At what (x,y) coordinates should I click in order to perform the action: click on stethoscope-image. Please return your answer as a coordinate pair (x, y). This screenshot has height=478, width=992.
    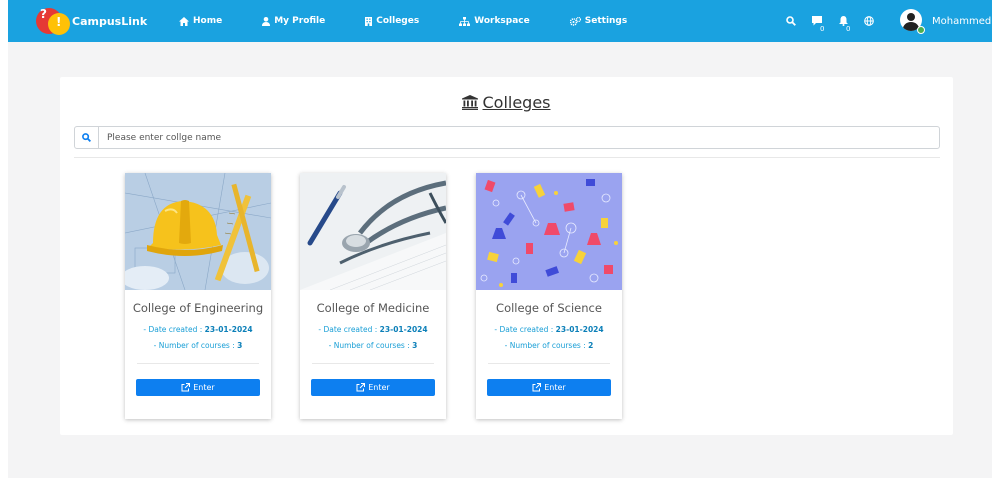
    Looking at the image, I should click on (373, 231).